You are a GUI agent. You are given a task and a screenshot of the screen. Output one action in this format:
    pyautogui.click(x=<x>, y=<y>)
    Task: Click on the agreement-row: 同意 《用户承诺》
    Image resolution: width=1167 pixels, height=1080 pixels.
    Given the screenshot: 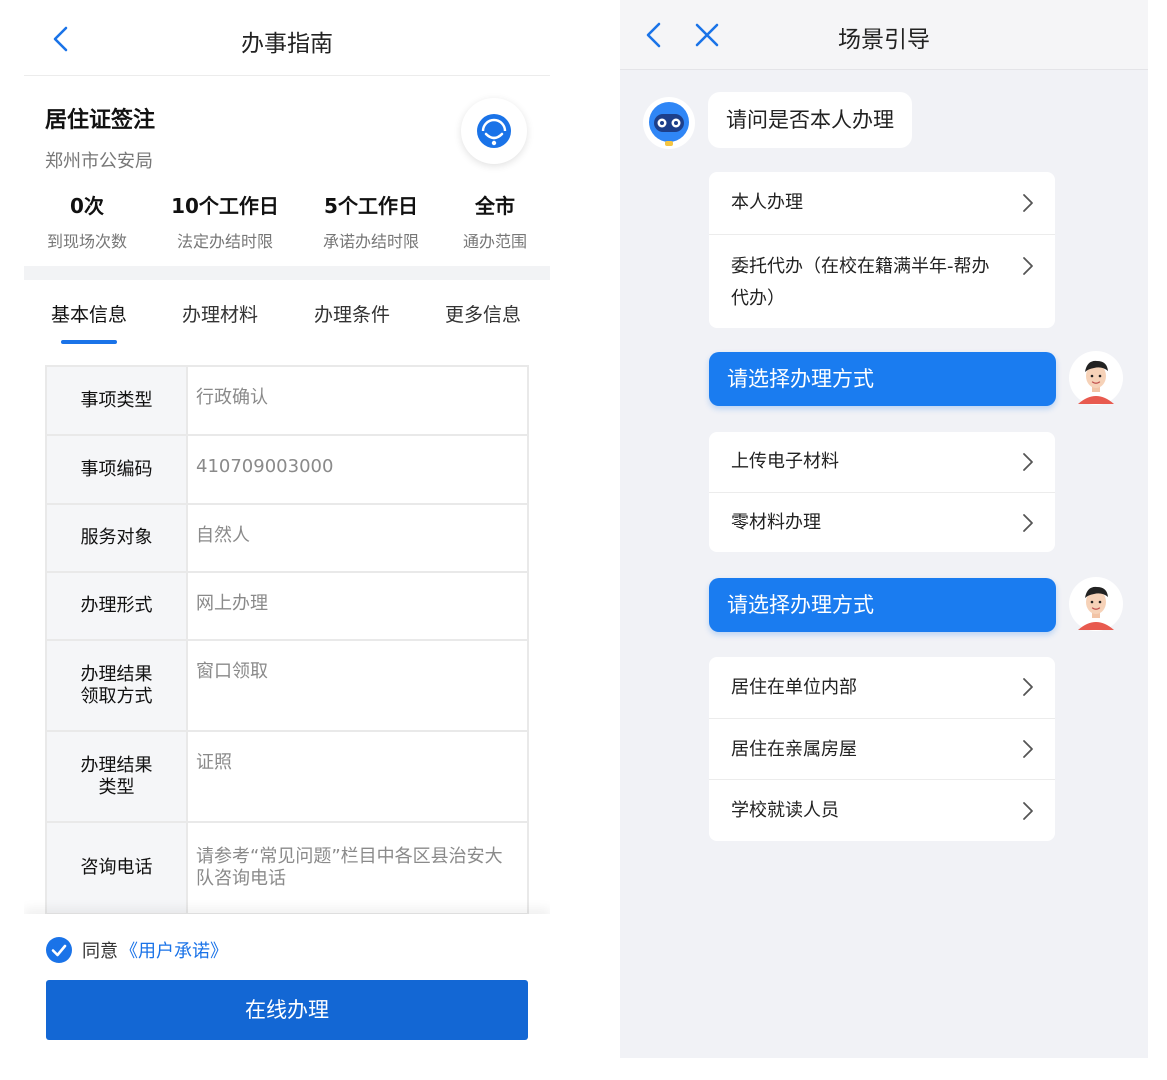 What is the action you would take?
    pyautogui.click(x=137, y=950)
    